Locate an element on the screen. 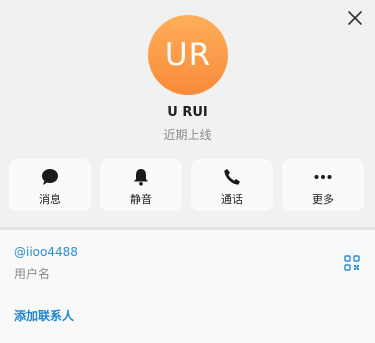  last-seen-status: 近期上线 is located at coordinates (187, 135).